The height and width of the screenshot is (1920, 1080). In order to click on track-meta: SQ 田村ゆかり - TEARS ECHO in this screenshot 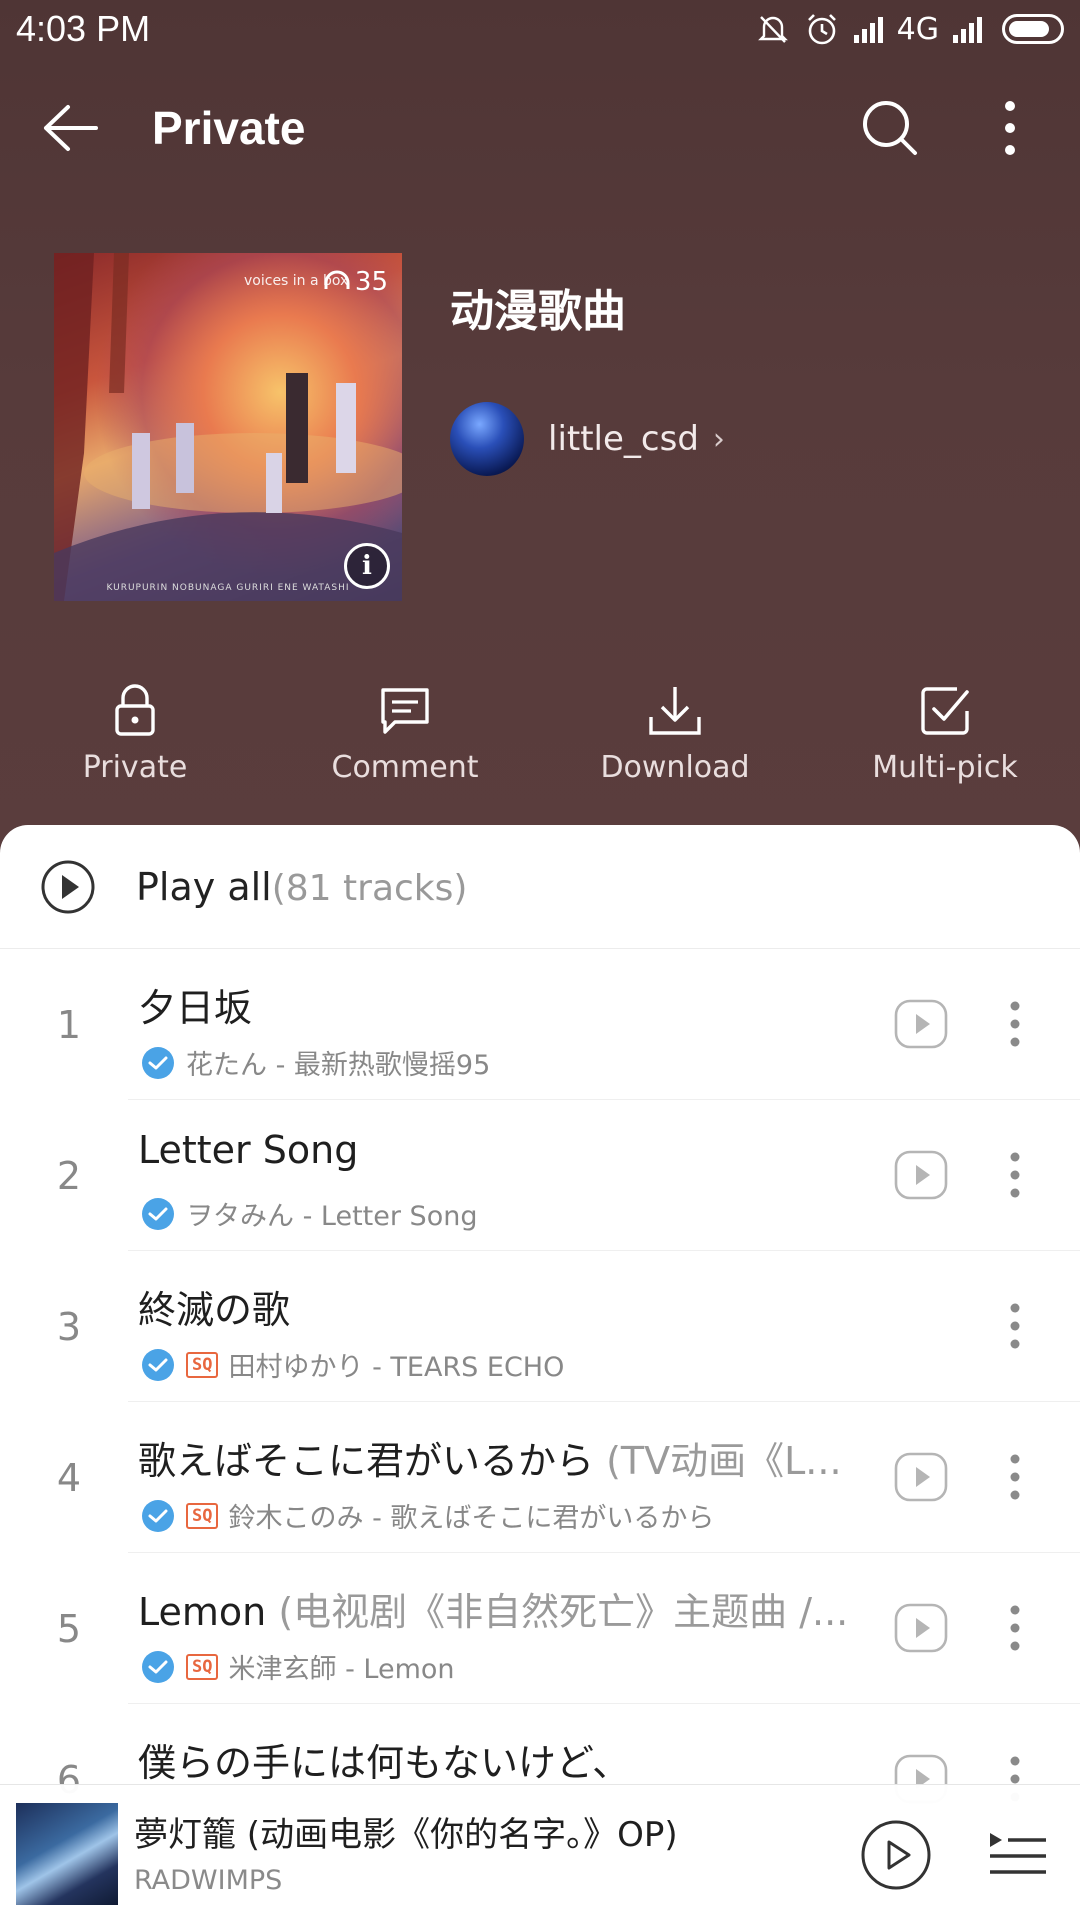, I will do `click(353, 1364)`.